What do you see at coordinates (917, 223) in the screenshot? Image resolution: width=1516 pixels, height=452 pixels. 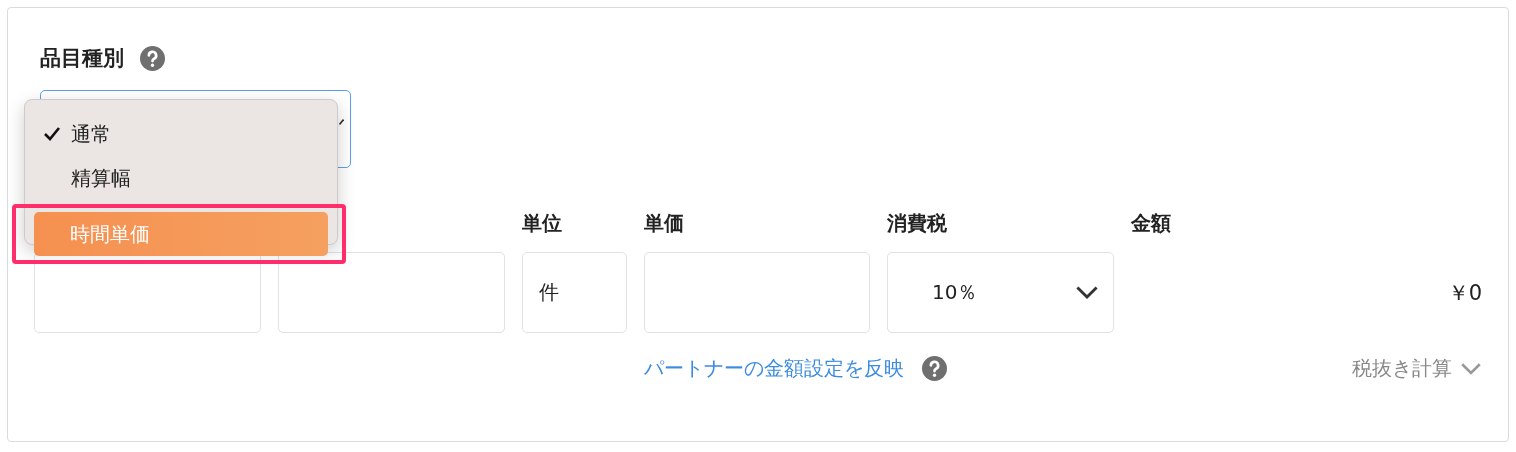 I see `column-heading: 消費税` at bounding box center [917, 223].